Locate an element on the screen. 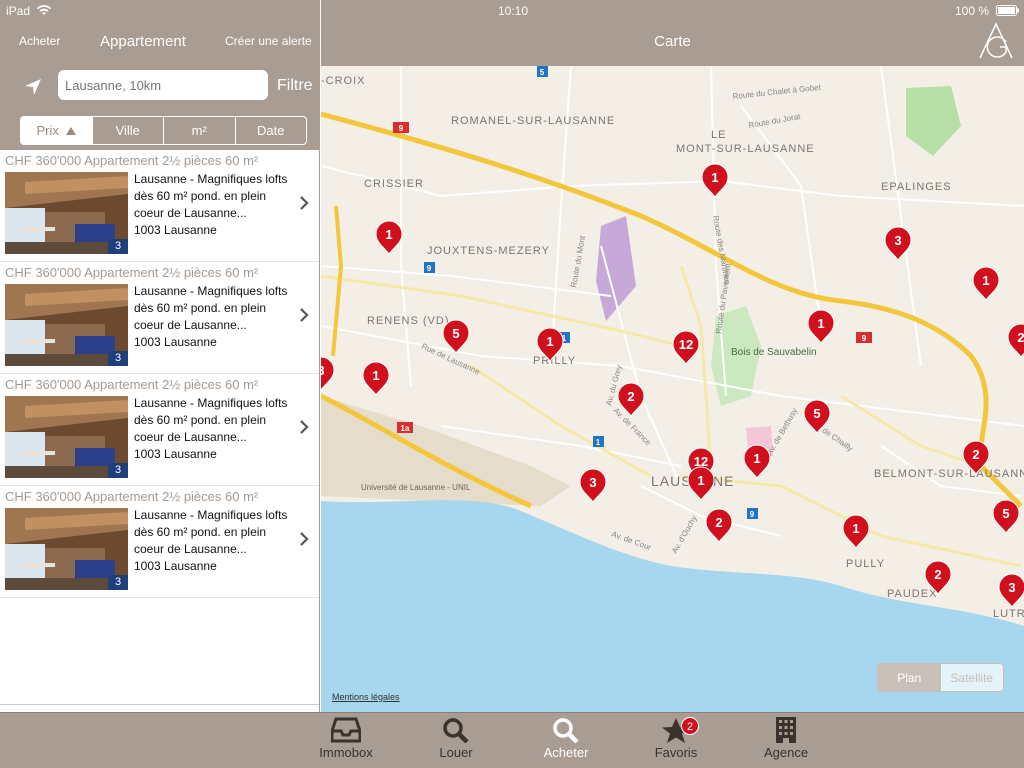 The height and width of the screenshot is (768, 1024). map-mode-control: Plan Satellite is located at coordinates (940, 677).